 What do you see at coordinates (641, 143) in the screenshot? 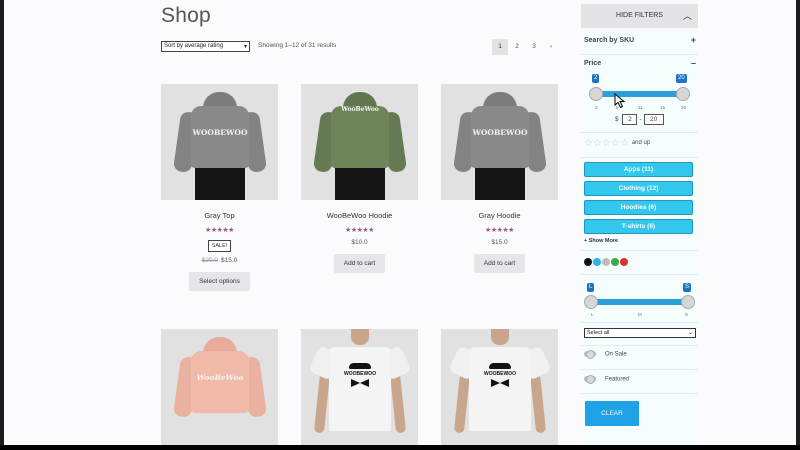
I see `rating-and-up-label: and up` at bounding box center [641, 143].